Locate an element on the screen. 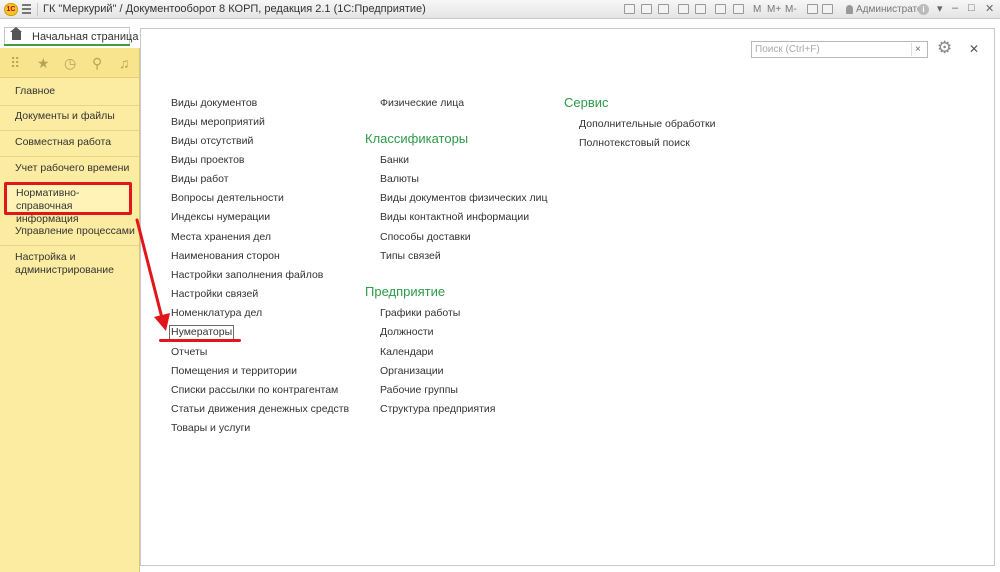 The image size is (1000, 572). sidebar-item-collaboration: Совместная работа is located at coordinates (75, 142).